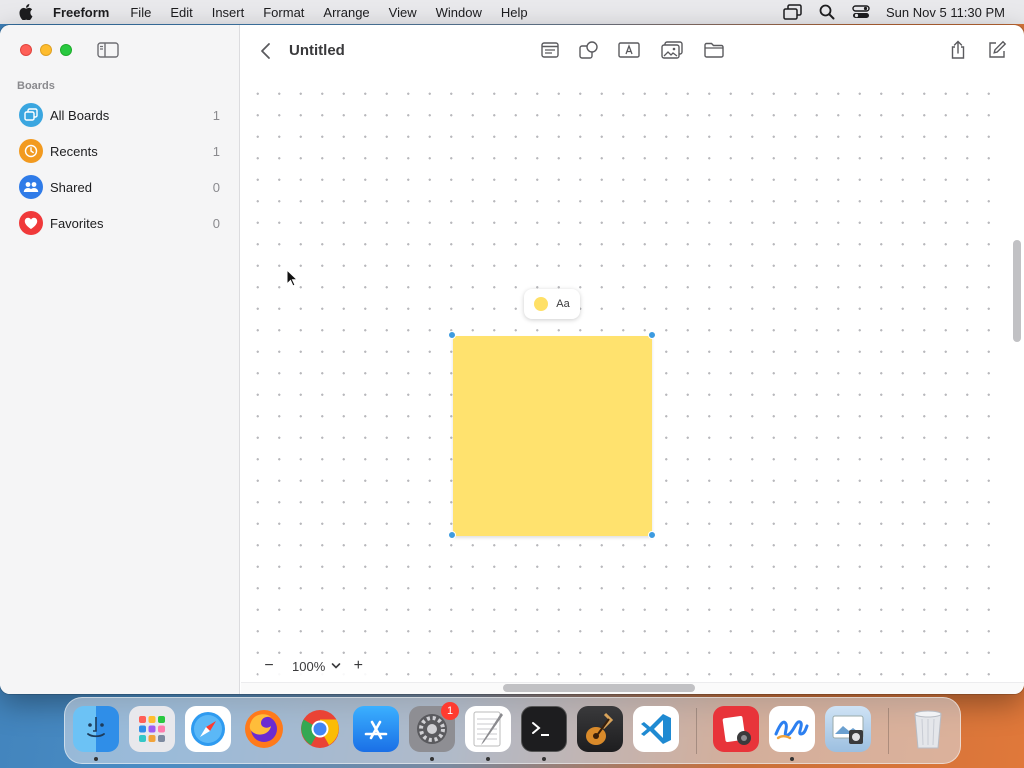 The image size is (1024, 768). Describe the element at coordinates (792, 729) in the screenshot. I see `freeform-icon` at that location.